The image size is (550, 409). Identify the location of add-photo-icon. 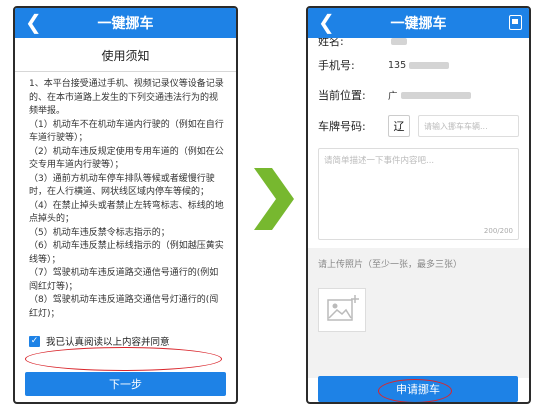
(342, 310).